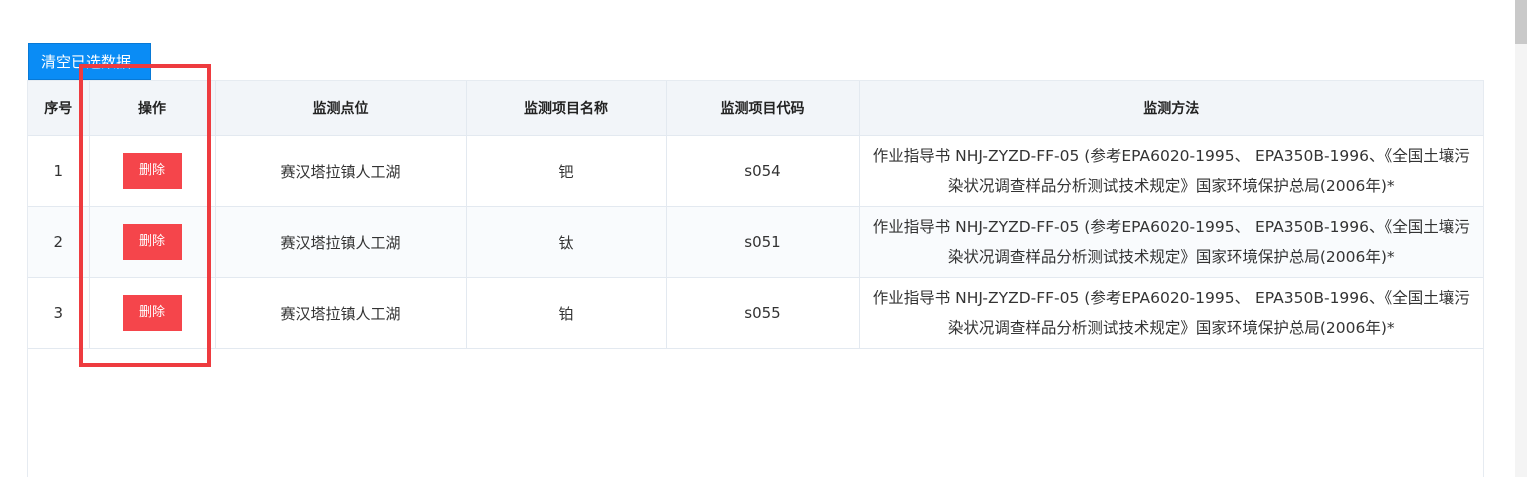  I want to click on cell-item-code: s055, so click(763, 313).